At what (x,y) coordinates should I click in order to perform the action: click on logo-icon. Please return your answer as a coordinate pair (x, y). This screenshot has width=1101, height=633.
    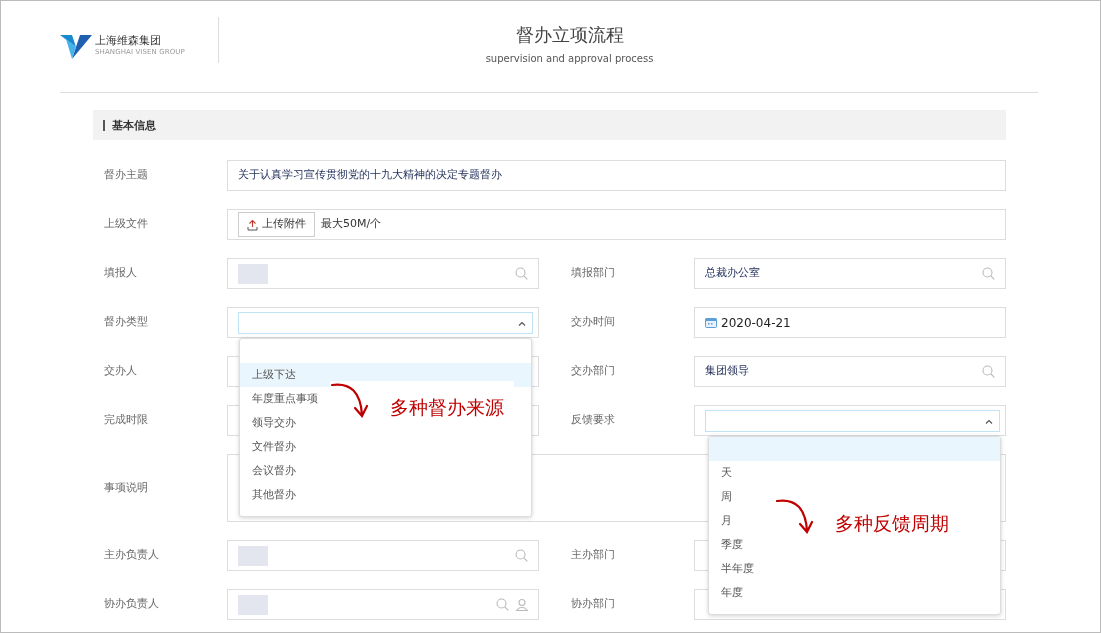
    Looking at the image, I should click on (76, 46).